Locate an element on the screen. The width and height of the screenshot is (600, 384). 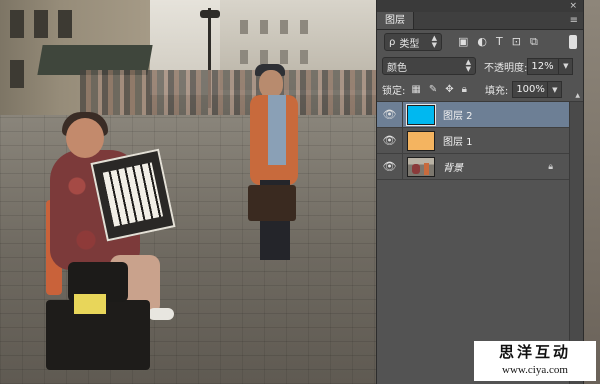
type-filter-icon: T is located at coordinates (499, 42).